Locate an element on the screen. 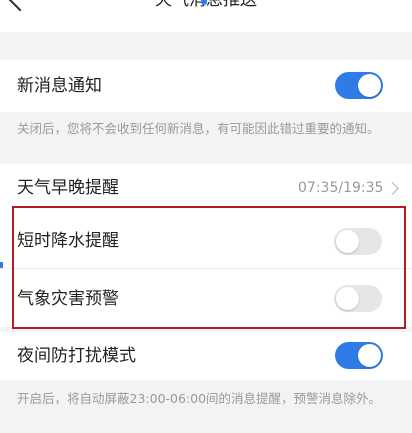 The image size is (412, 433). night-dnd-toggle is located at coordinates (359, 355).